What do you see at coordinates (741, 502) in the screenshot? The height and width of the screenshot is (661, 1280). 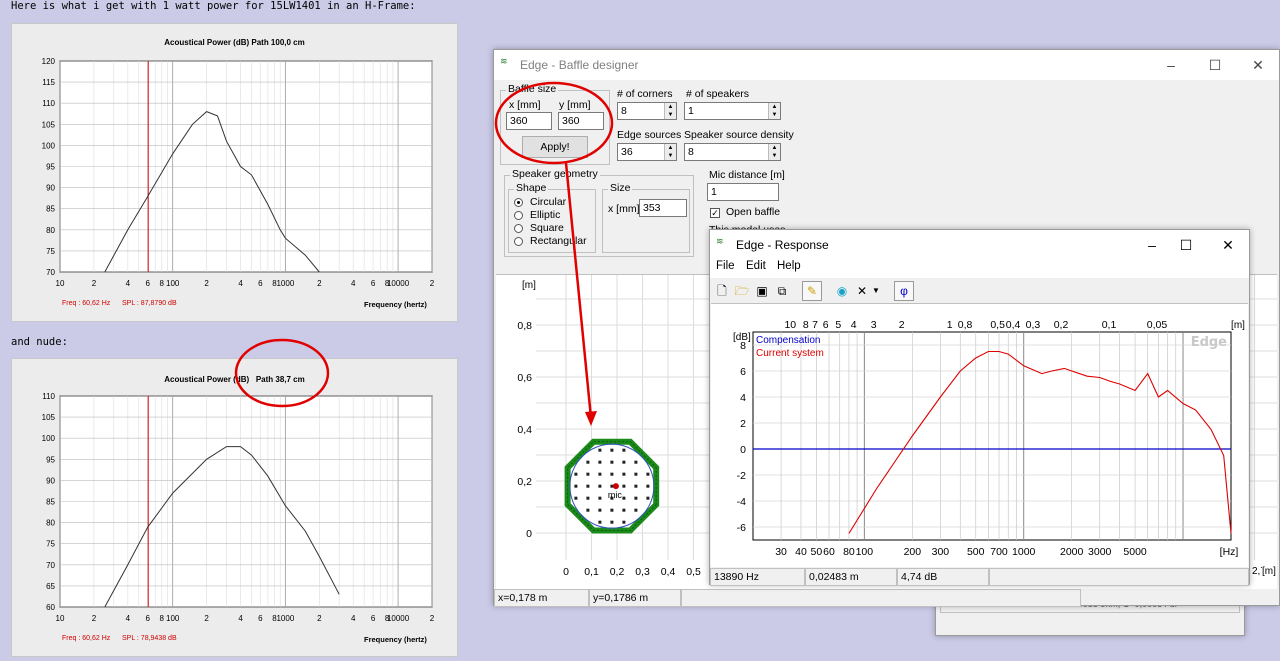 I see `y-tick-label: -4` at bounding box center [741, 502].